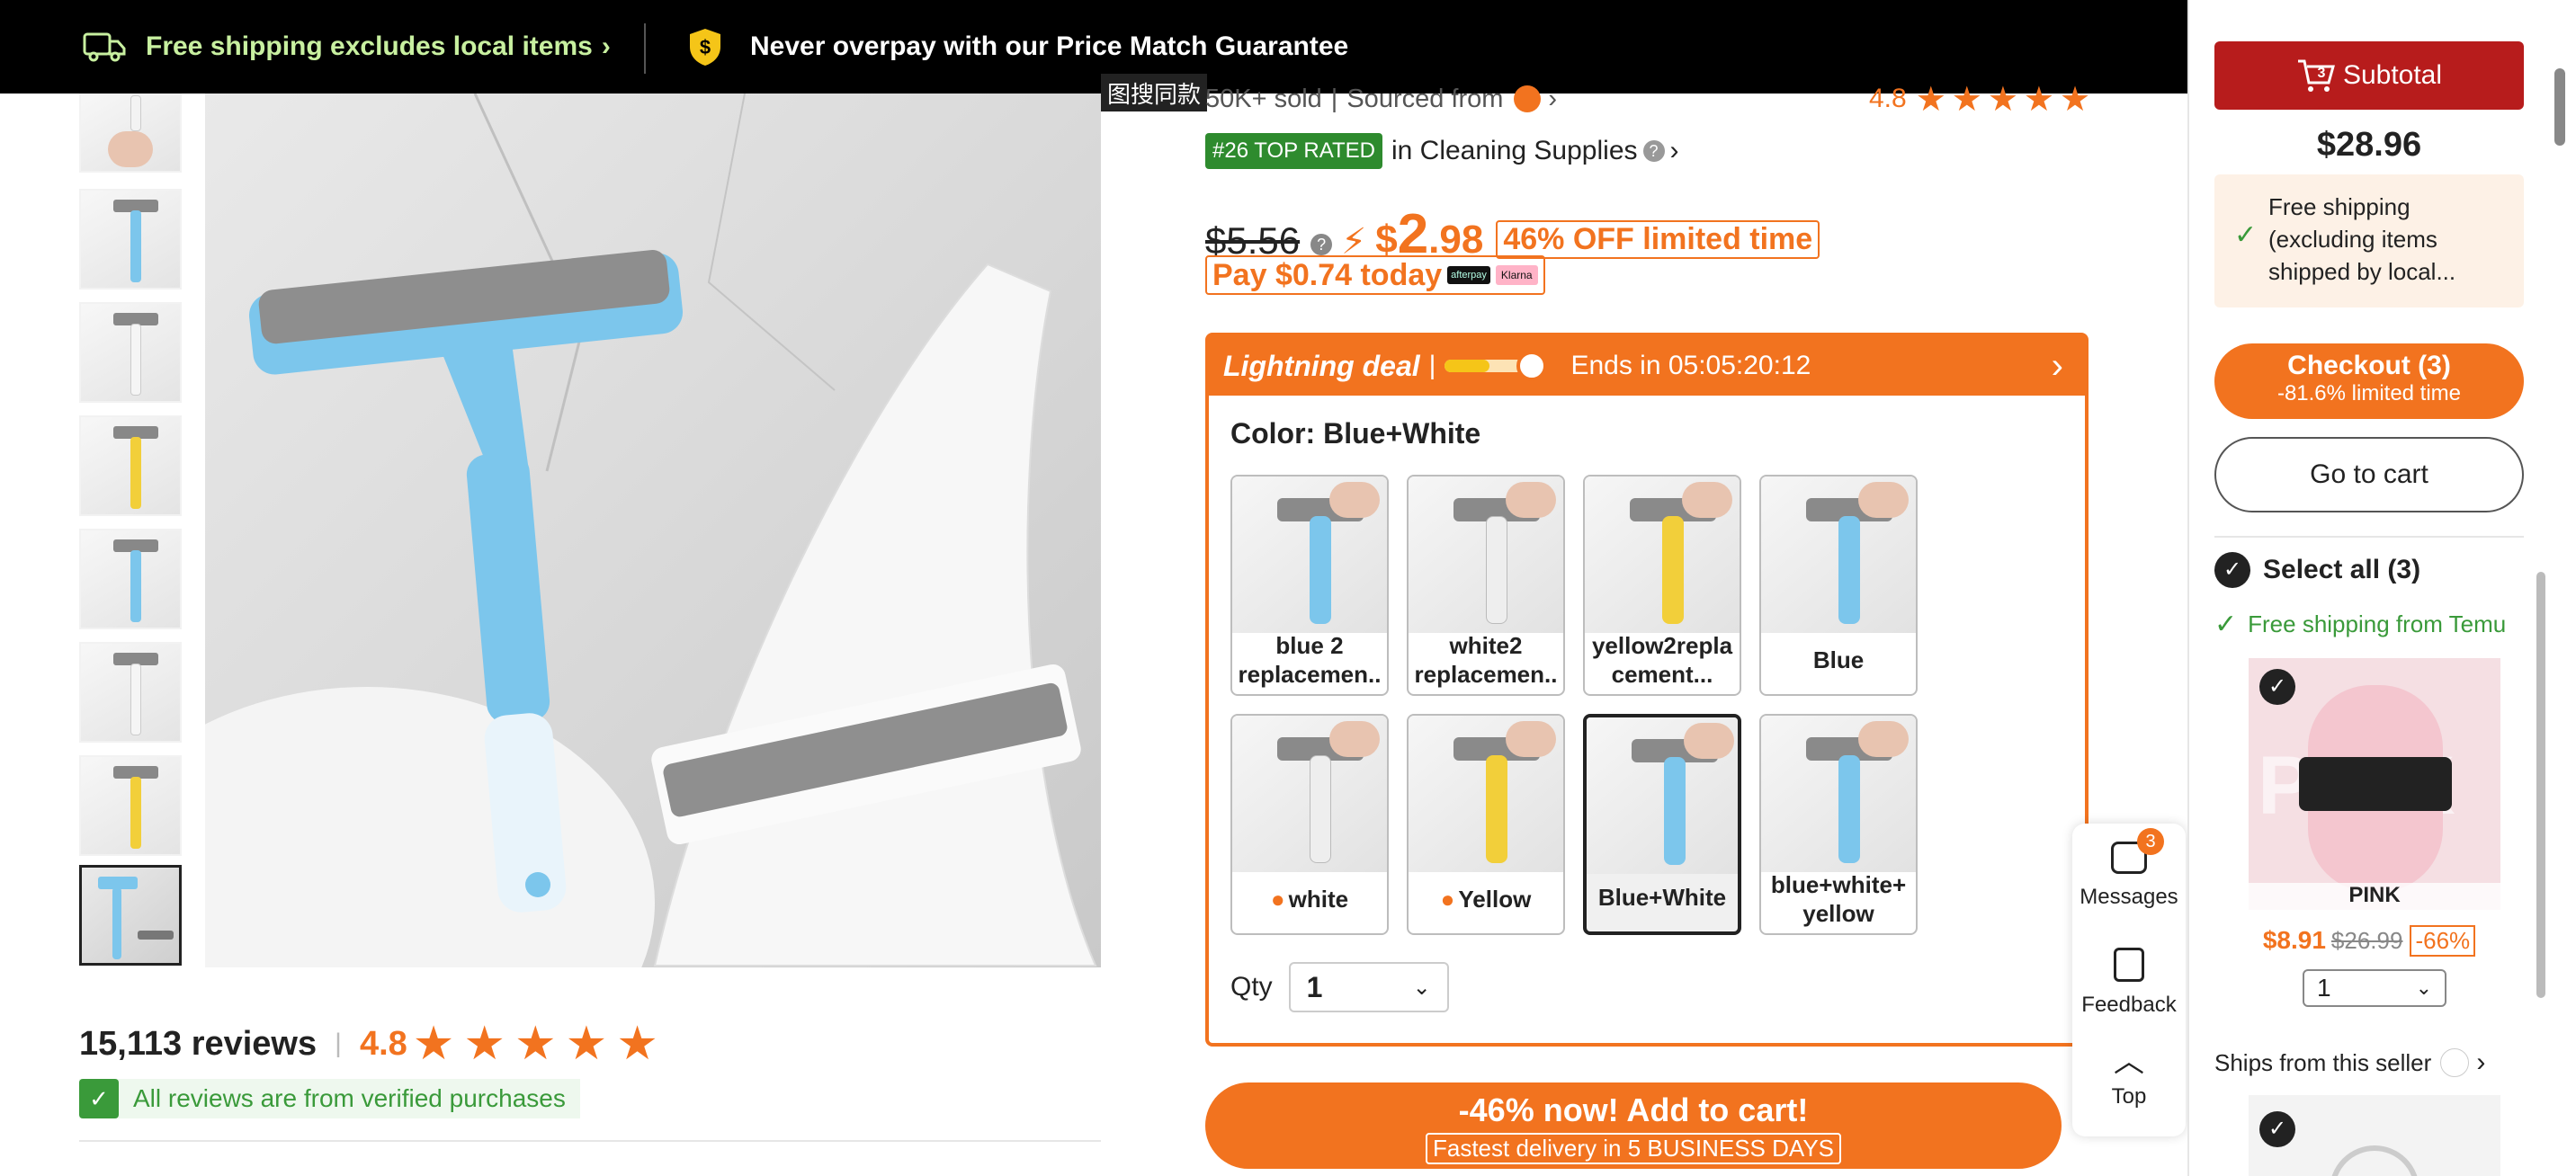 Image resolution: width=2576 pixels, height=1176 pixels. Describe the element at coordinates (539, 1044) in the screenshot. I see `star-rating-icons: ★★★★★` at that location.